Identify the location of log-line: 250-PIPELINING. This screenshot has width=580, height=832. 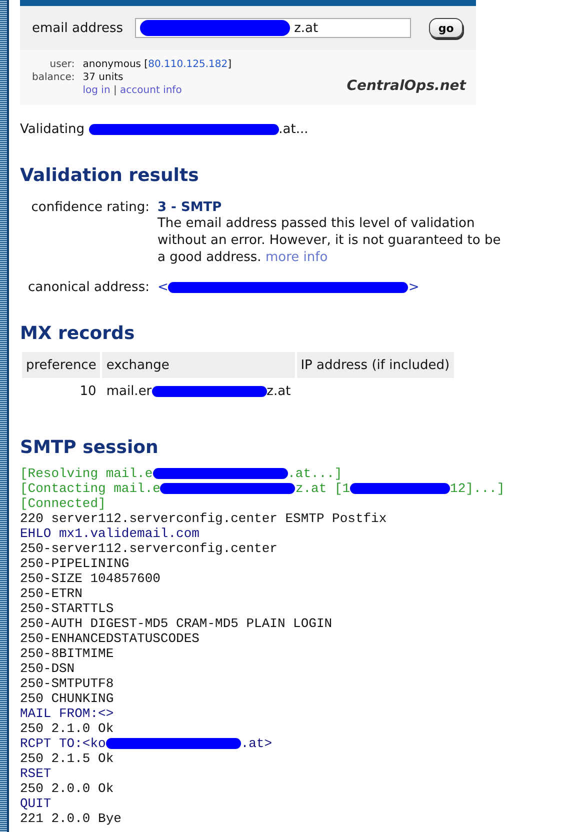
(75, 563).